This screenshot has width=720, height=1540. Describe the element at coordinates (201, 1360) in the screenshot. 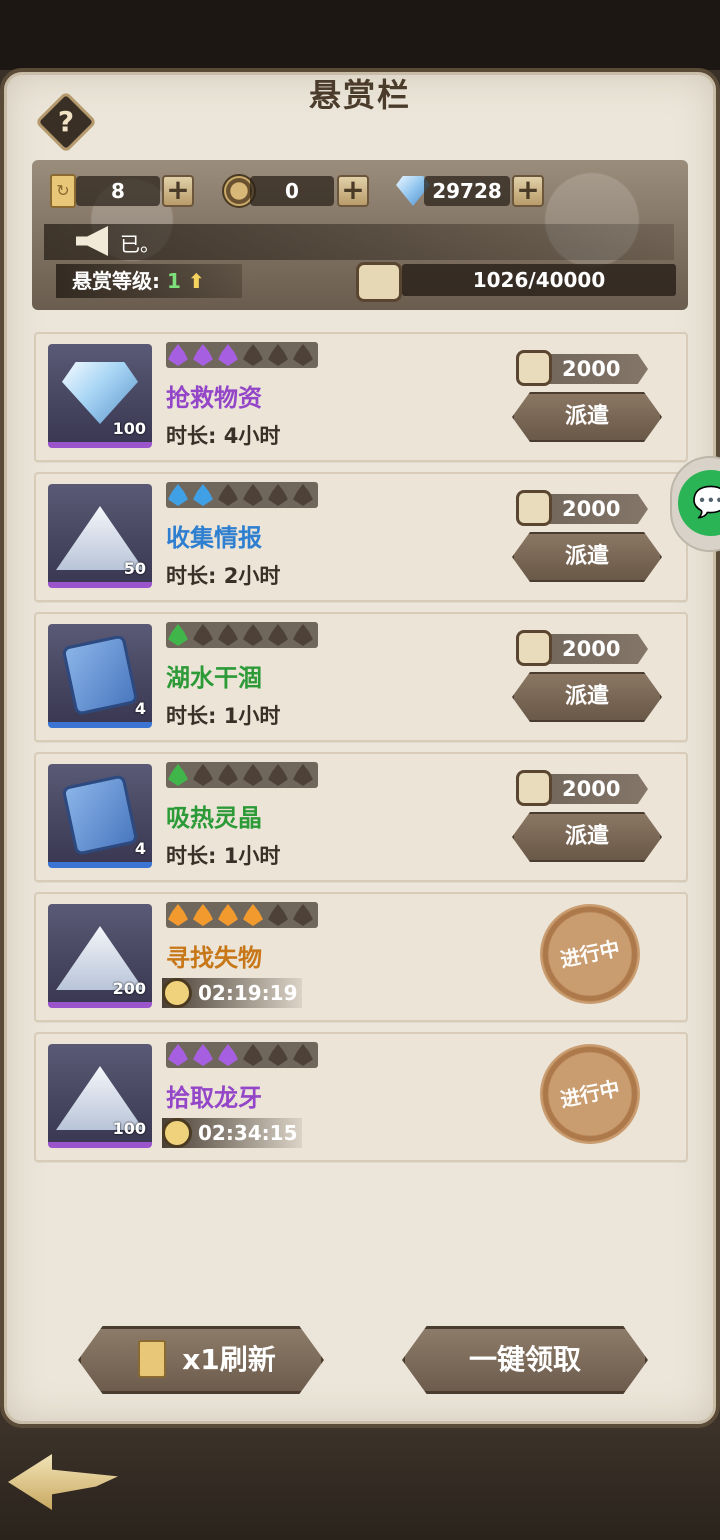

I see `refresh-button: x1刷新` at that location.